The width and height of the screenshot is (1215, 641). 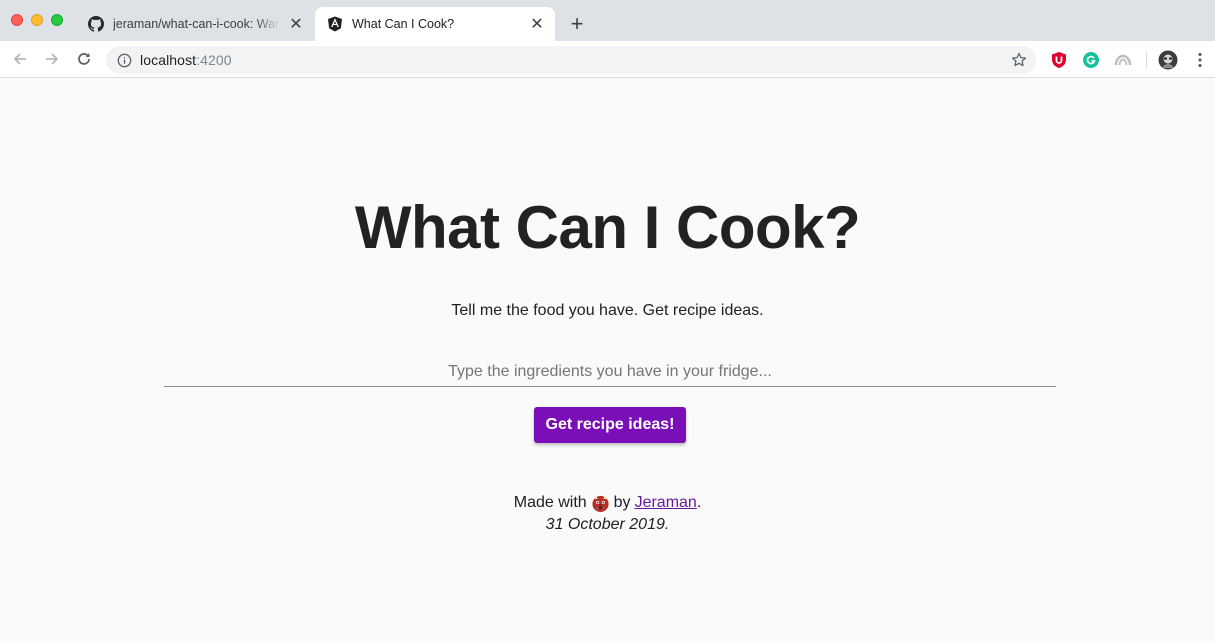 I want to click on author-link: Jeraman, so click(x=666, y=502).